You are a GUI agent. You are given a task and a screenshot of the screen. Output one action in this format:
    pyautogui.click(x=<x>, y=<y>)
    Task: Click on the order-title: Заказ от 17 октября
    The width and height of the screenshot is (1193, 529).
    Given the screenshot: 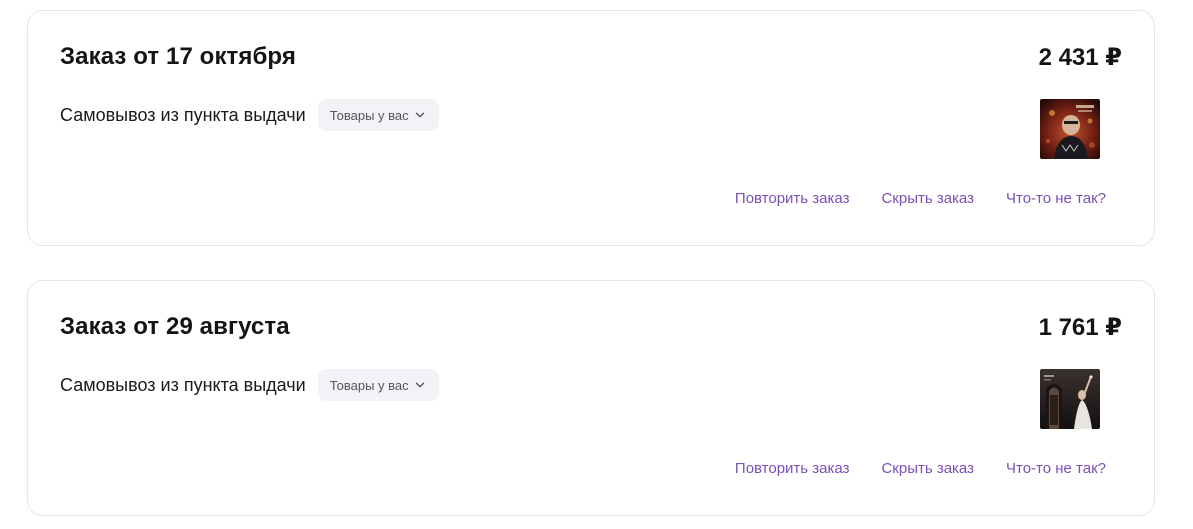 What is the action you would take?
    pyautogui.click(x=178, y=56)
    